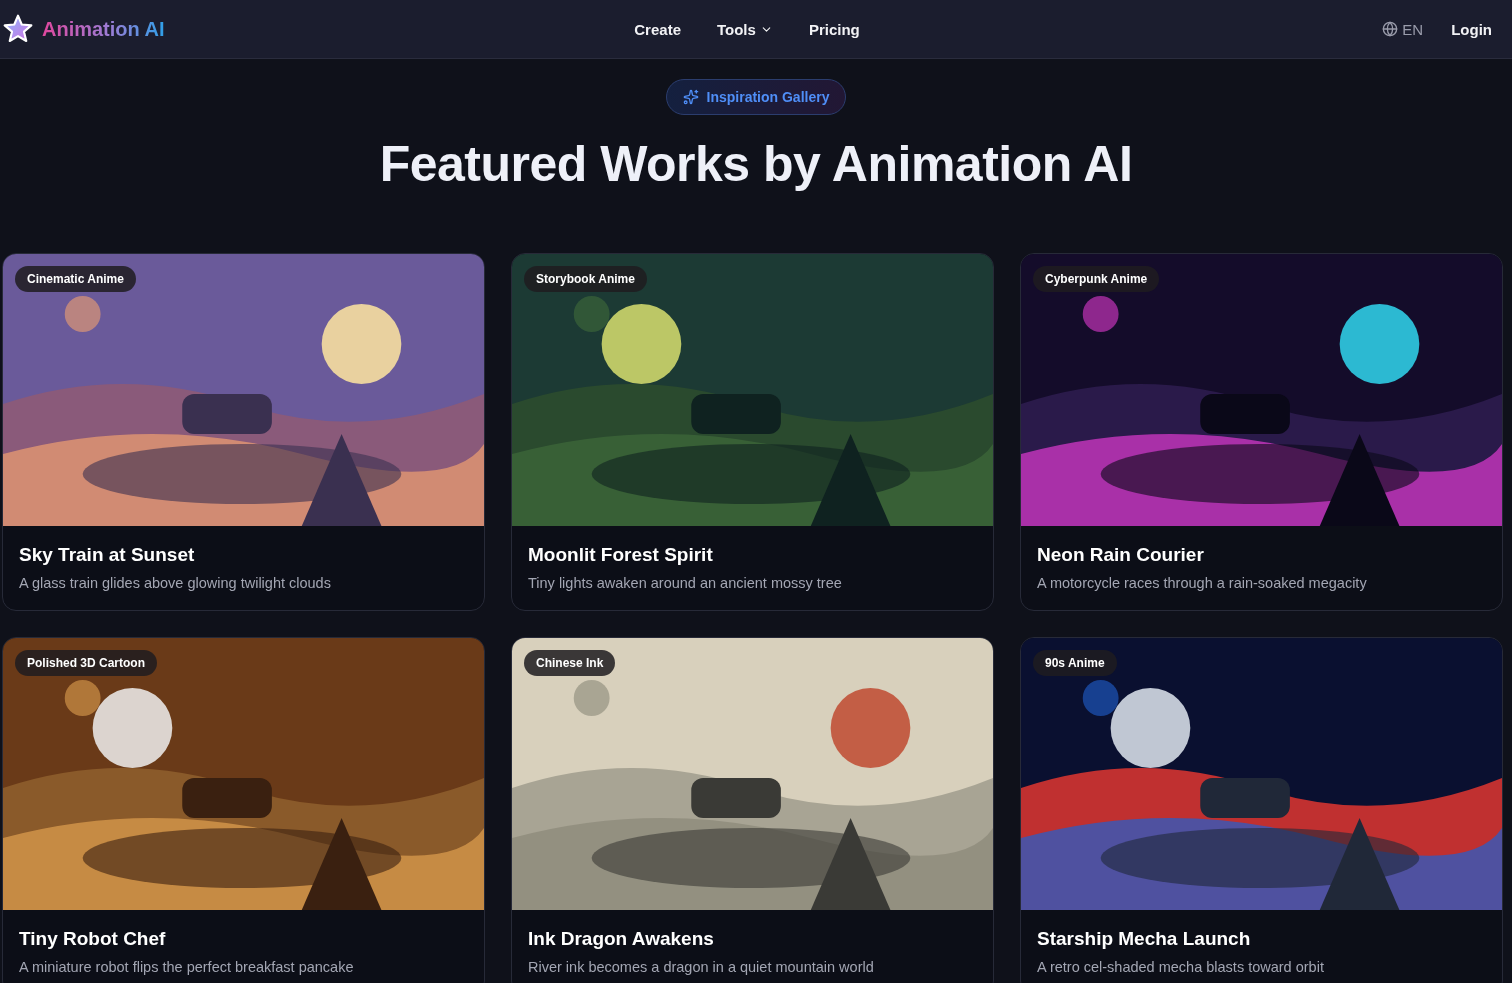 This screenshot has height=983, width=1512. Describe the element at coordinates (570, 663) in the screenshot. I see `style-tag: Chinese Ink` at that location.